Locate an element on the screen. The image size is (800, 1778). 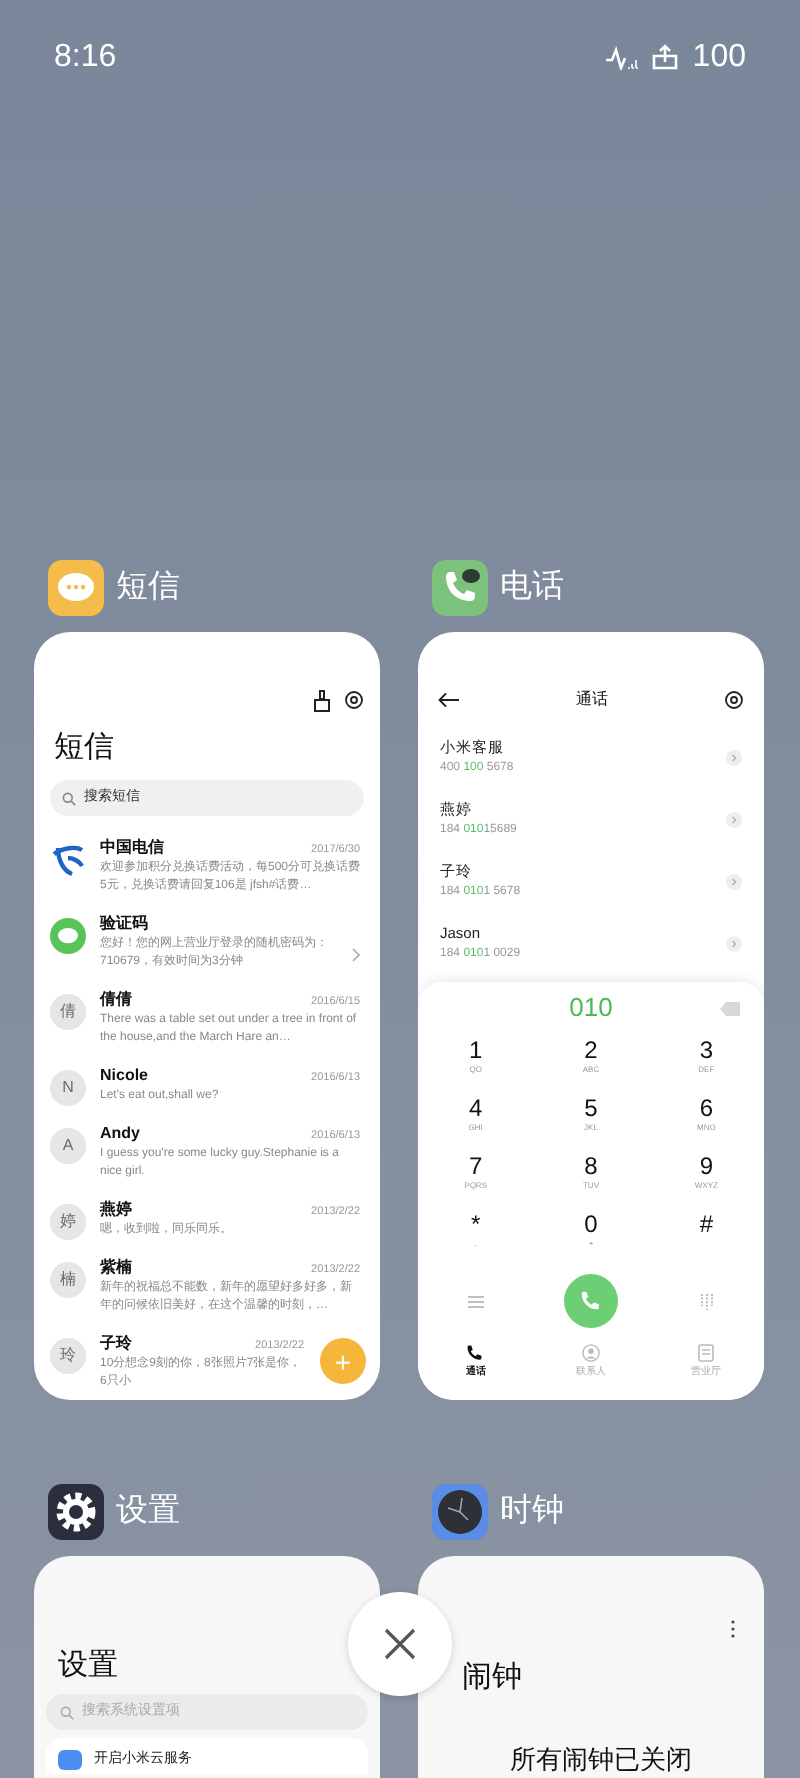
contact-avatar: 婷 is located at coordinates (68, 1222).